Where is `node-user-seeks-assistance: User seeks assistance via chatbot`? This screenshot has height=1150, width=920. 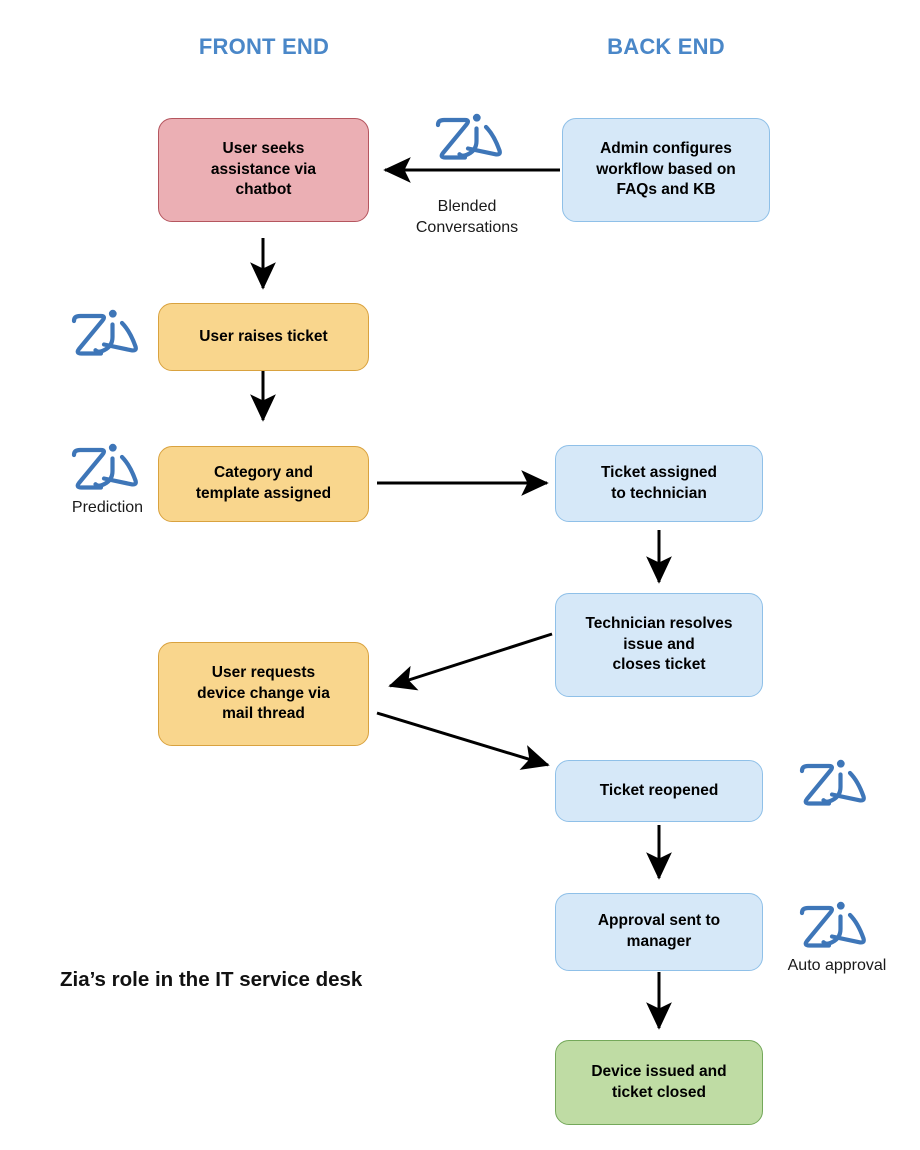
node-user-seeks-assistance: User seeks assistance via chatbot is located at coordinates (263, 170).